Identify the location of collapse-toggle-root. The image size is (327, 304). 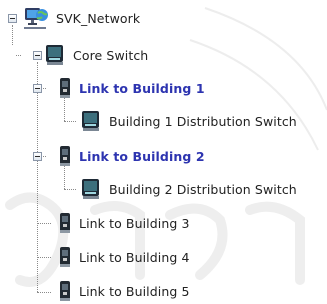
(12, 18).